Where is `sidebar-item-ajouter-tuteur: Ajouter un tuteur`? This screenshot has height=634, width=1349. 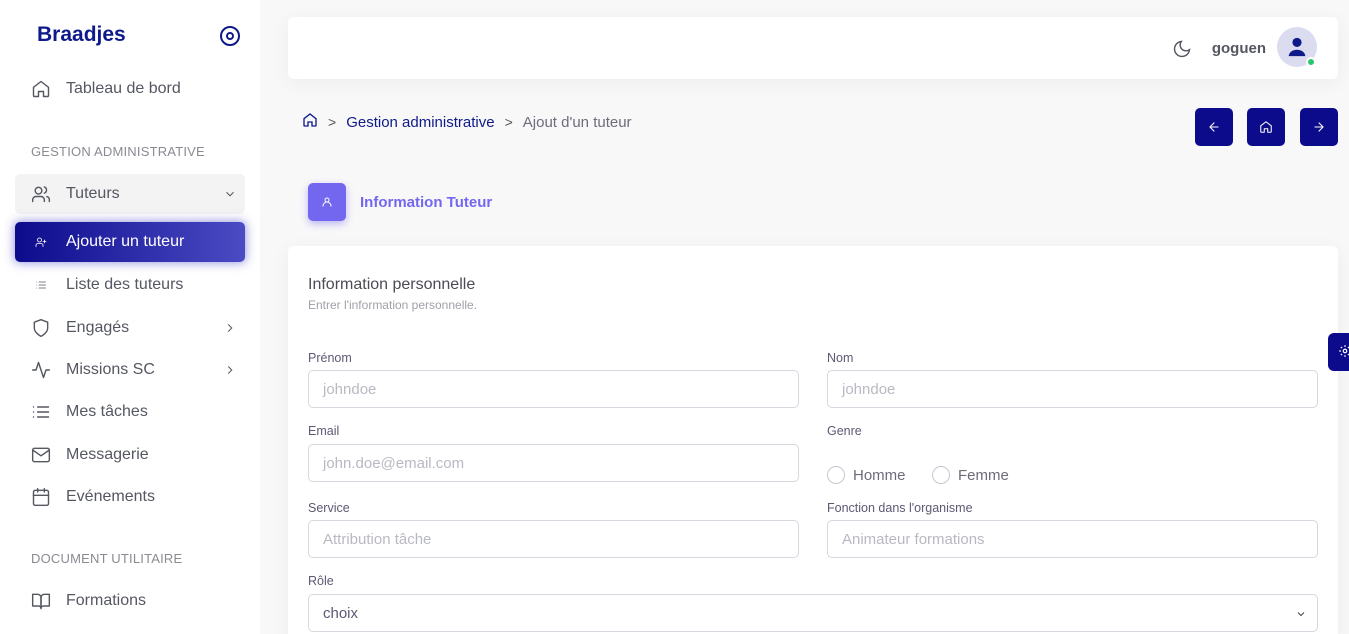
sidebar-item-ajouter-tuteur: Ajouter un tuteur is located at coordinates (130, 242).